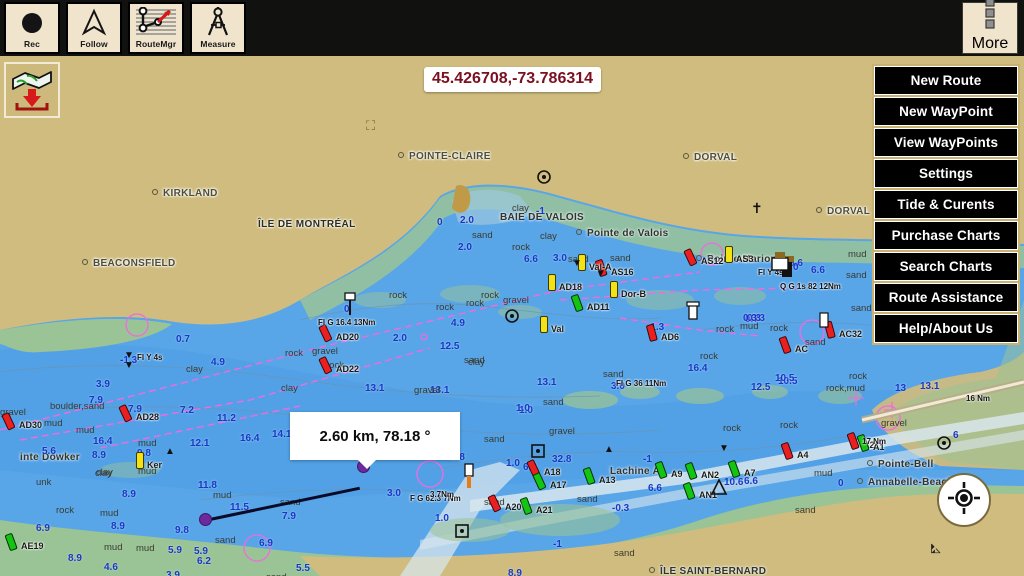 This screenshot has width=1024, height=576. I want to click on more-button: More, so click(990, 27).